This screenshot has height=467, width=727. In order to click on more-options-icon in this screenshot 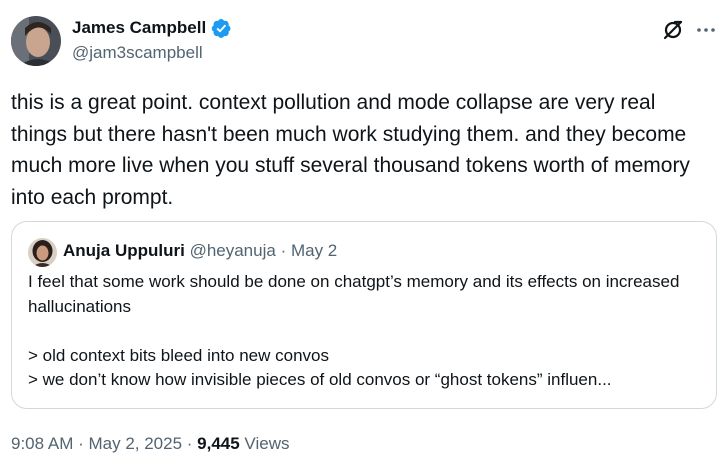, I will do `click(706, 30)`.